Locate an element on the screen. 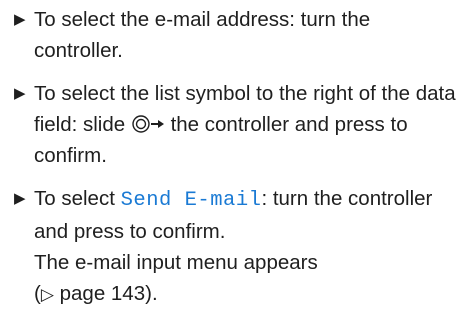 This screenshot has height=310, width=468. reference-triangle-icon: ▷ is located at coordinates (47, 294).